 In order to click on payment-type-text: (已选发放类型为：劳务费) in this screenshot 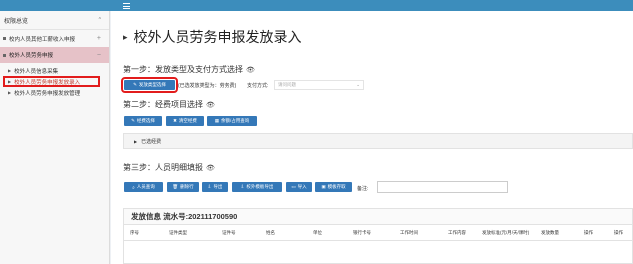, I will do `click(207, 86)`.